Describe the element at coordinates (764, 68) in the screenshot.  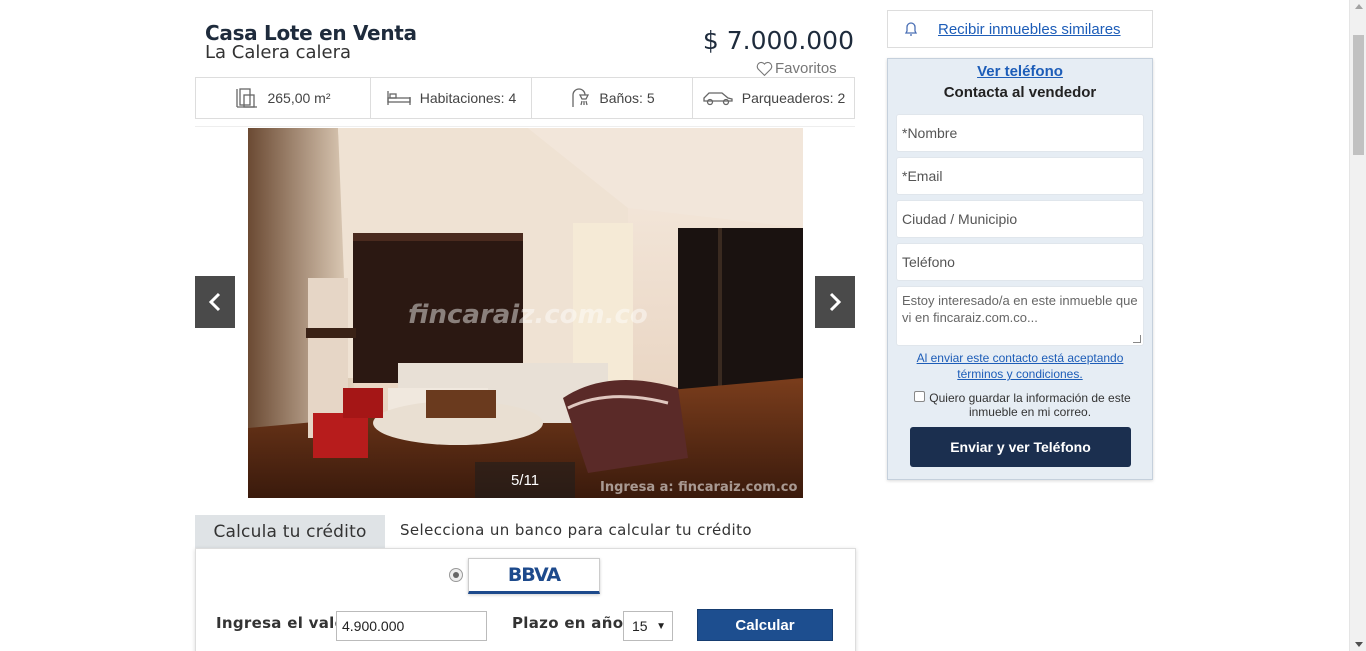
I see `heart-icon` at that location.